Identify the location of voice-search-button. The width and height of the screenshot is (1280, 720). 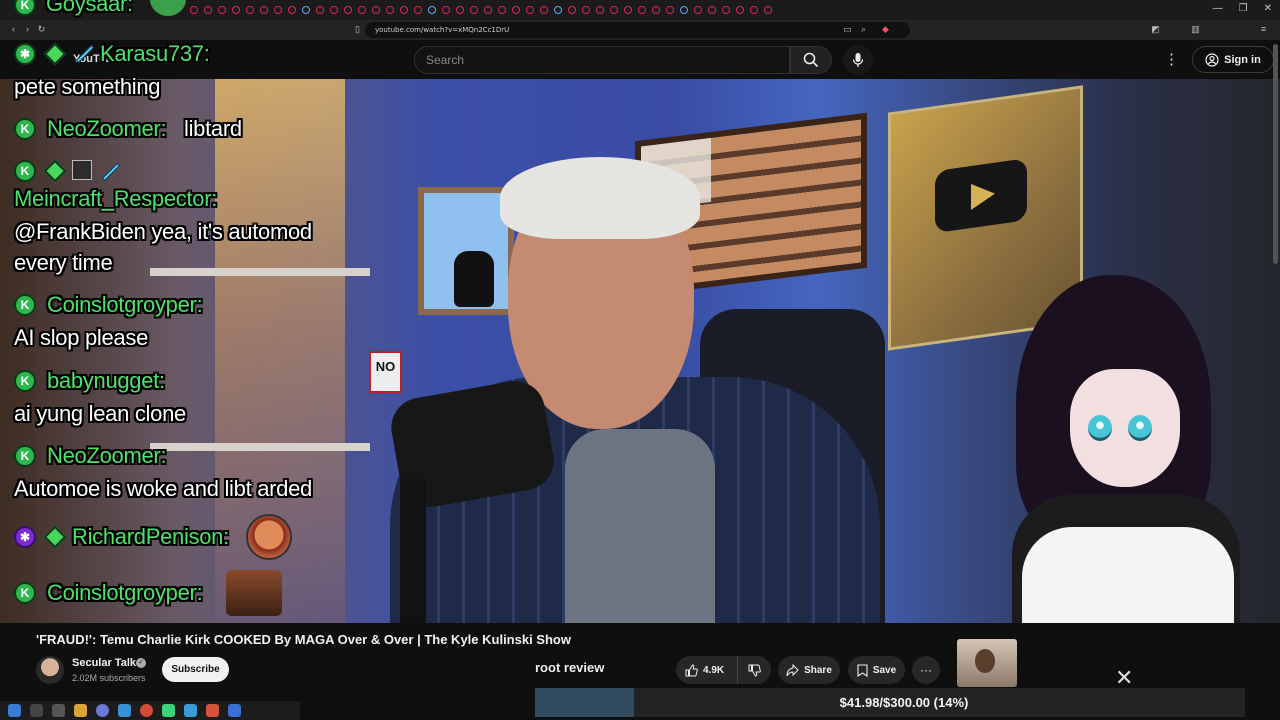
(858, 60).